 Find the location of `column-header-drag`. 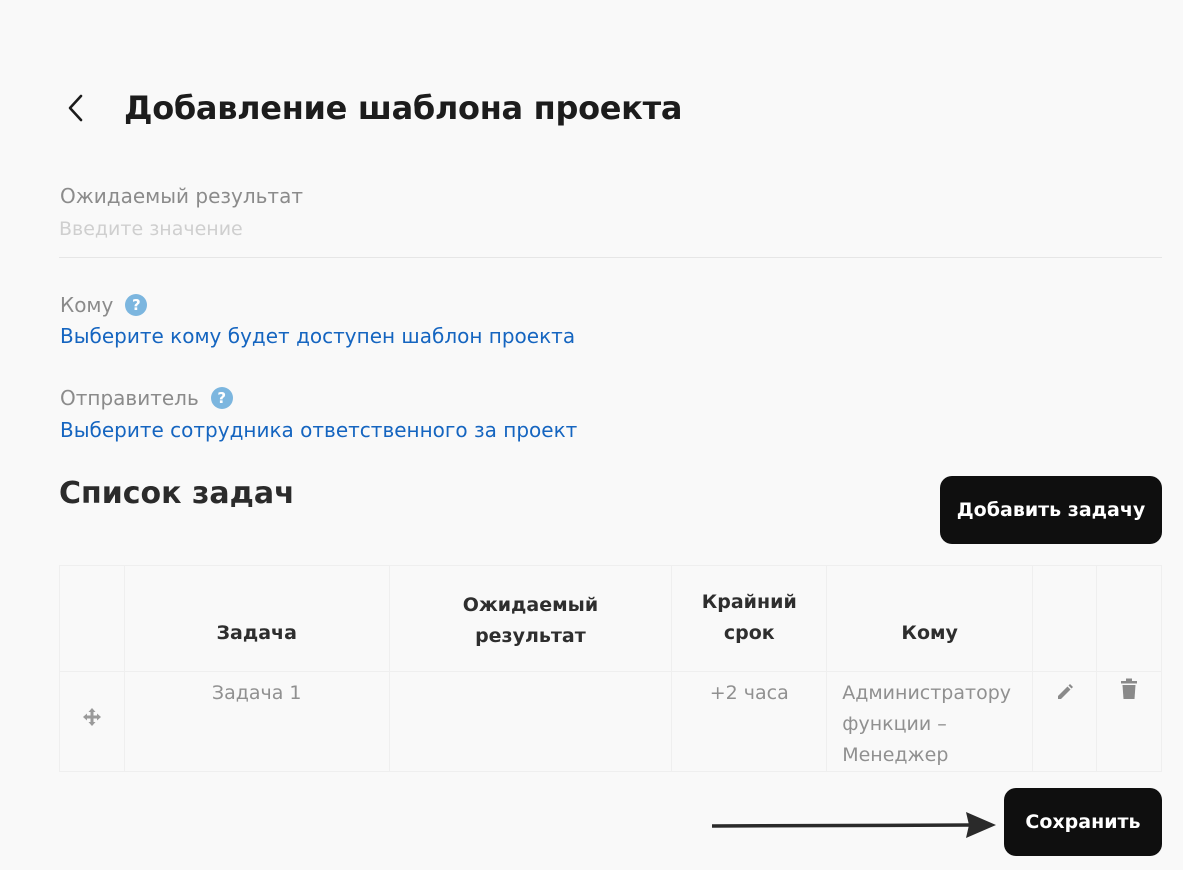

column-header-drag is located at coordinates (92, 618).